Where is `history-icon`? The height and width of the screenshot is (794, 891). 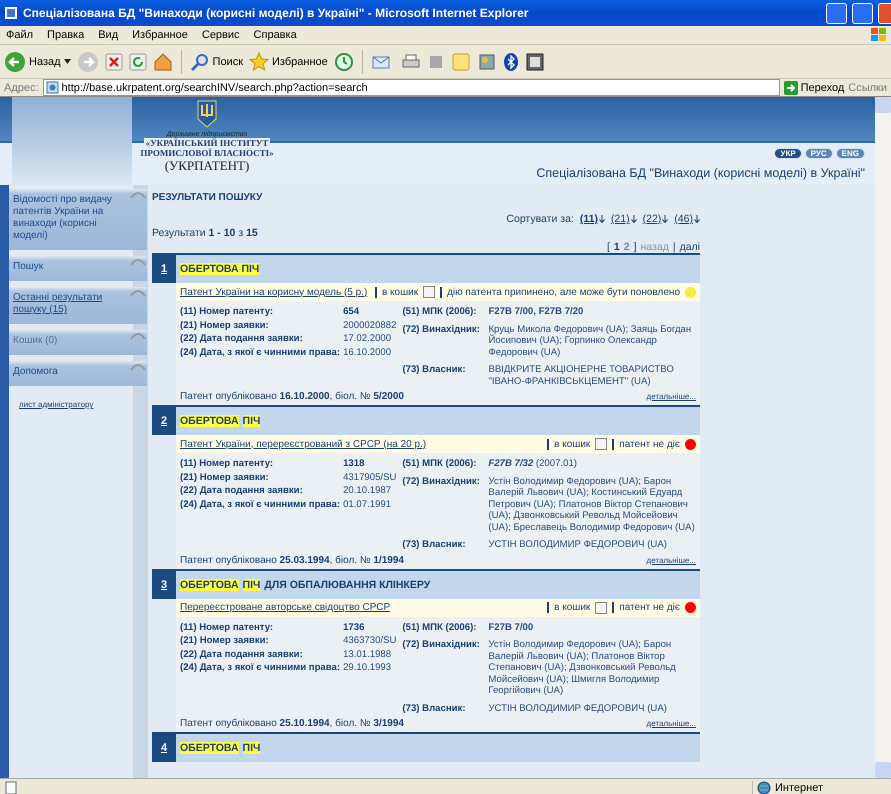 history-icon is located at coordinates (344, 62).